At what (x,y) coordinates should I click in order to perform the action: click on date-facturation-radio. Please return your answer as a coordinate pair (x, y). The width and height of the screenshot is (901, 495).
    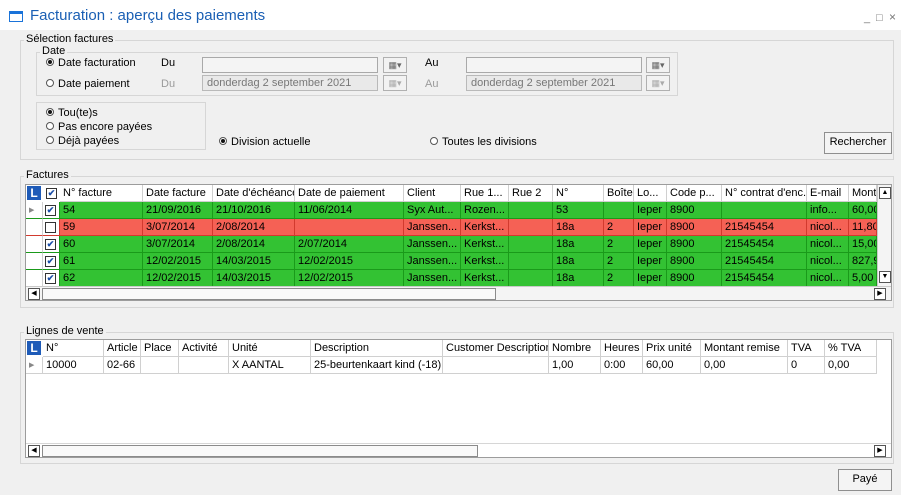
    Looking at the image, I should click on (50, 62).